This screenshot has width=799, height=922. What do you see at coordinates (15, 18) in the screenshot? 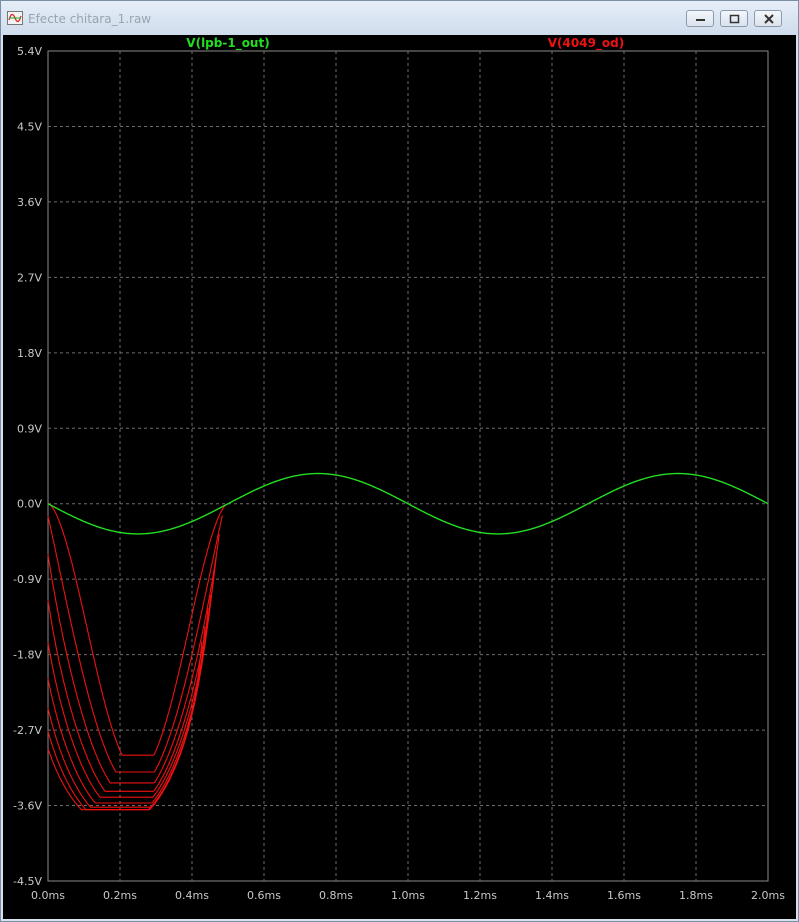
I see `waveform-icon` at bounding box center [15, 18].